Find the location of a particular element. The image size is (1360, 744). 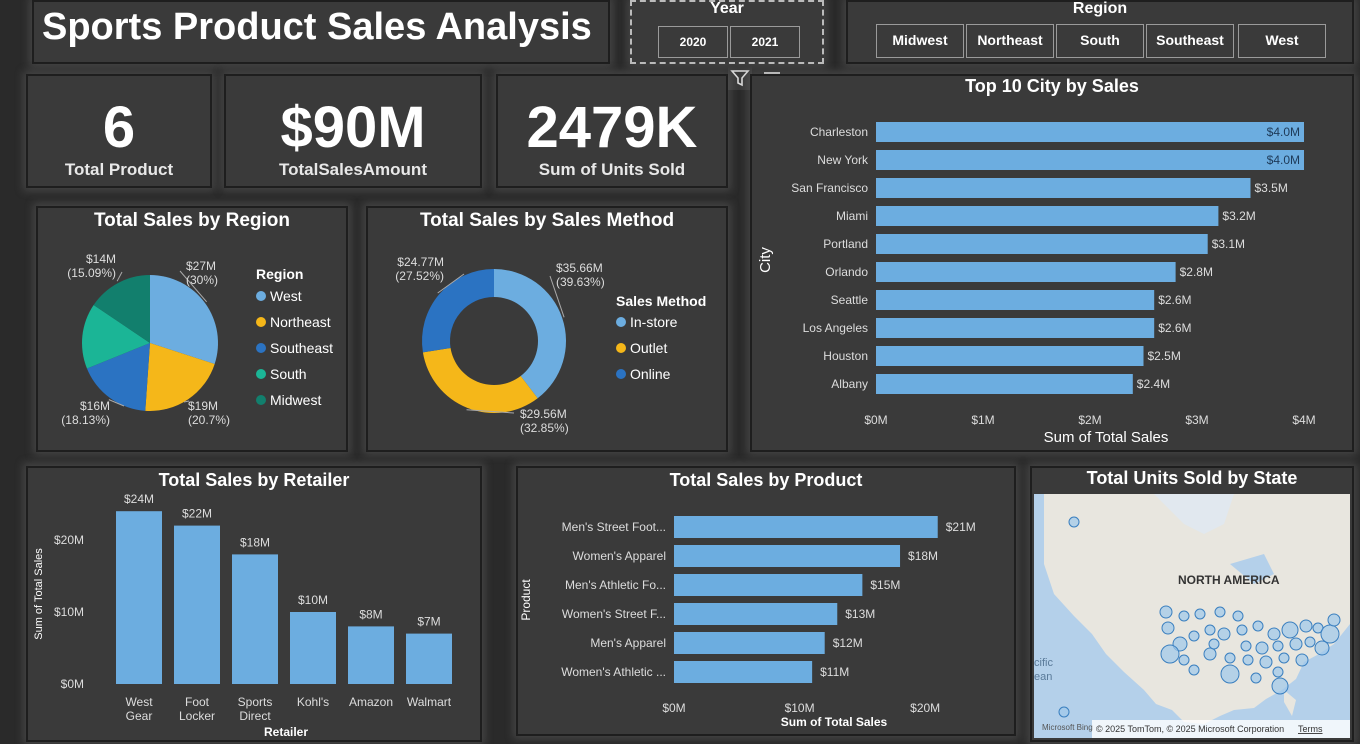

data-label: $8M is located at coordinates (370, 614).